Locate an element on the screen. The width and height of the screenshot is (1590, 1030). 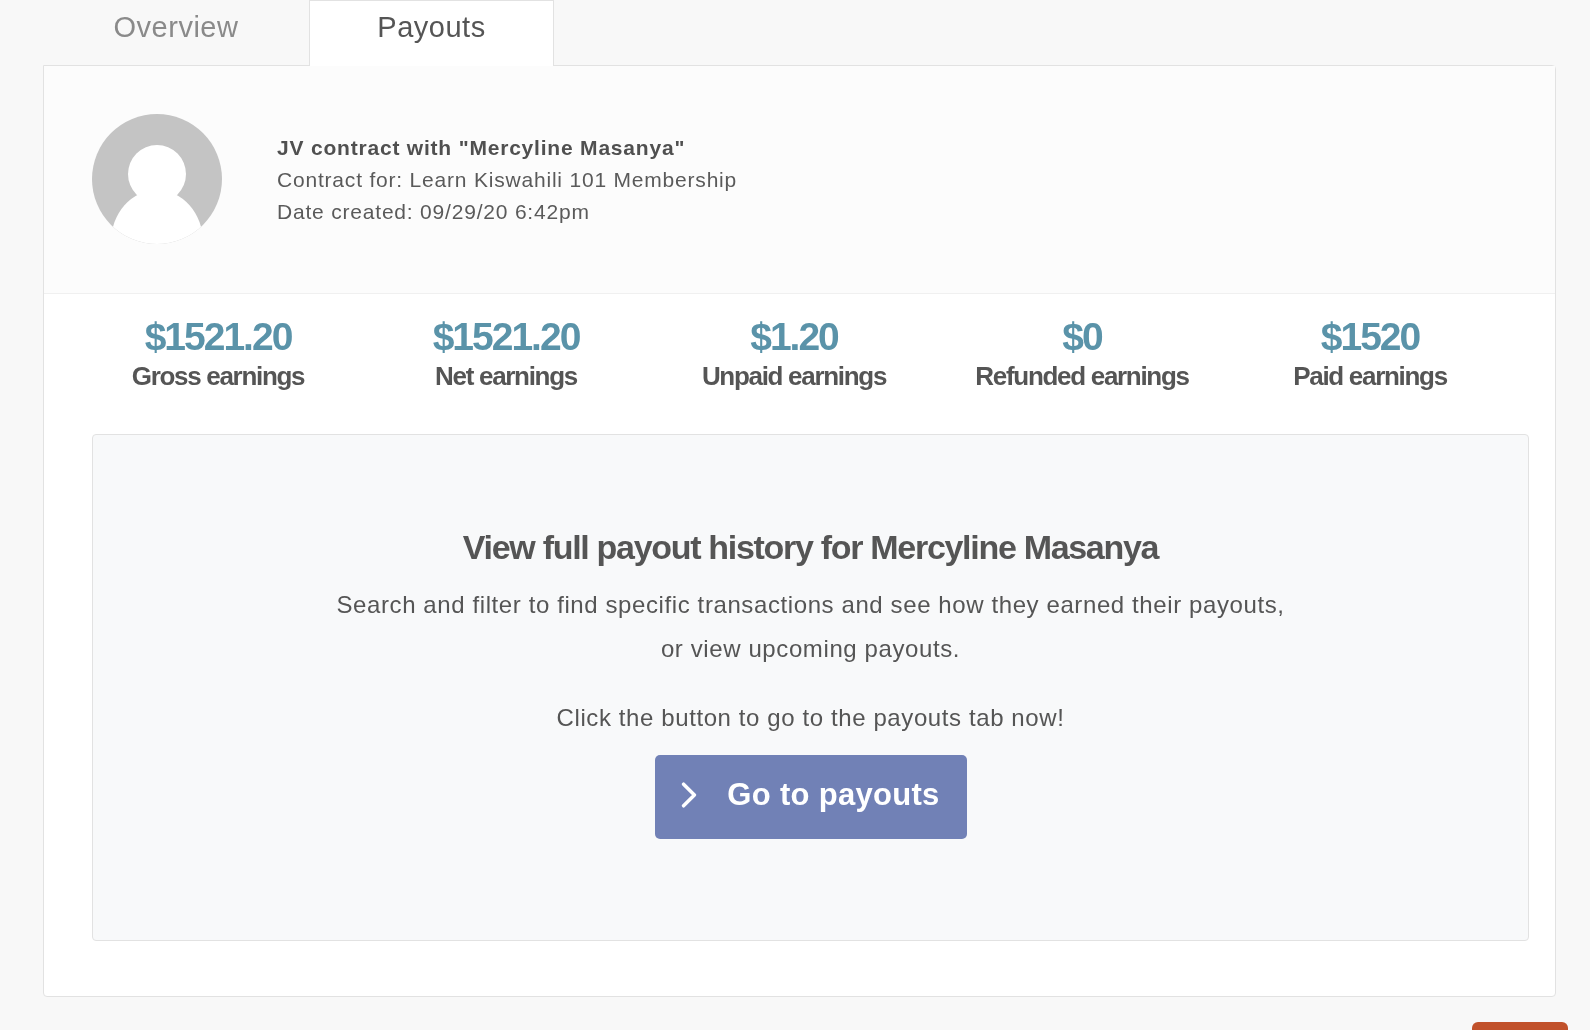
contract-date: Date created: 09/29/20 6:42pm is located at coordinates (434, 212).